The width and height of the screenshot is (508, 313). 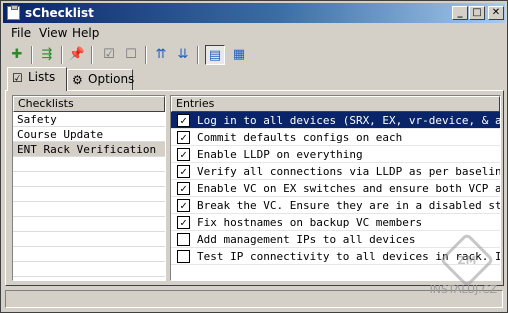 I want to click on checklist-item: Safety, so click(x=89, y=119).